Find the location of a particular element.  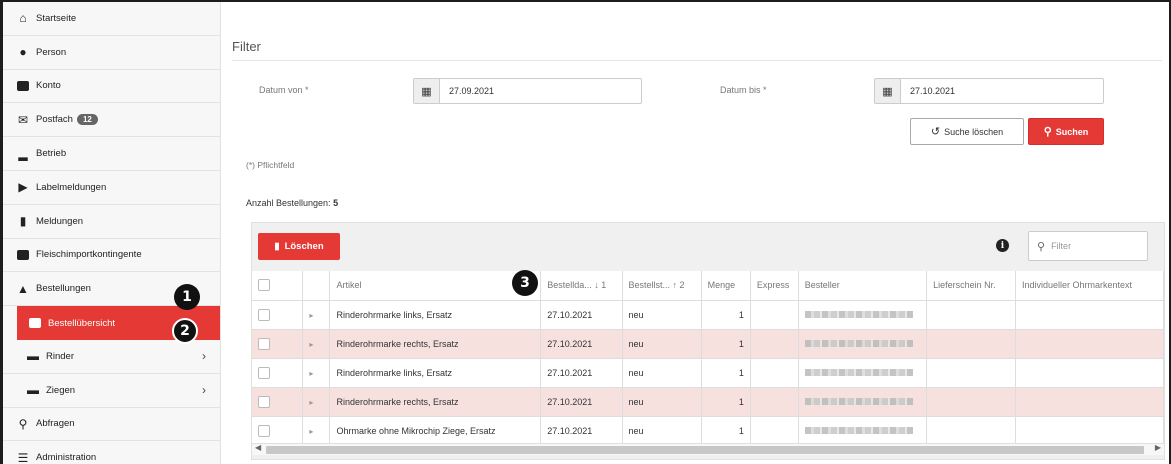

date-to-value: 27.10.2021 is located at coordinates (928, 91).